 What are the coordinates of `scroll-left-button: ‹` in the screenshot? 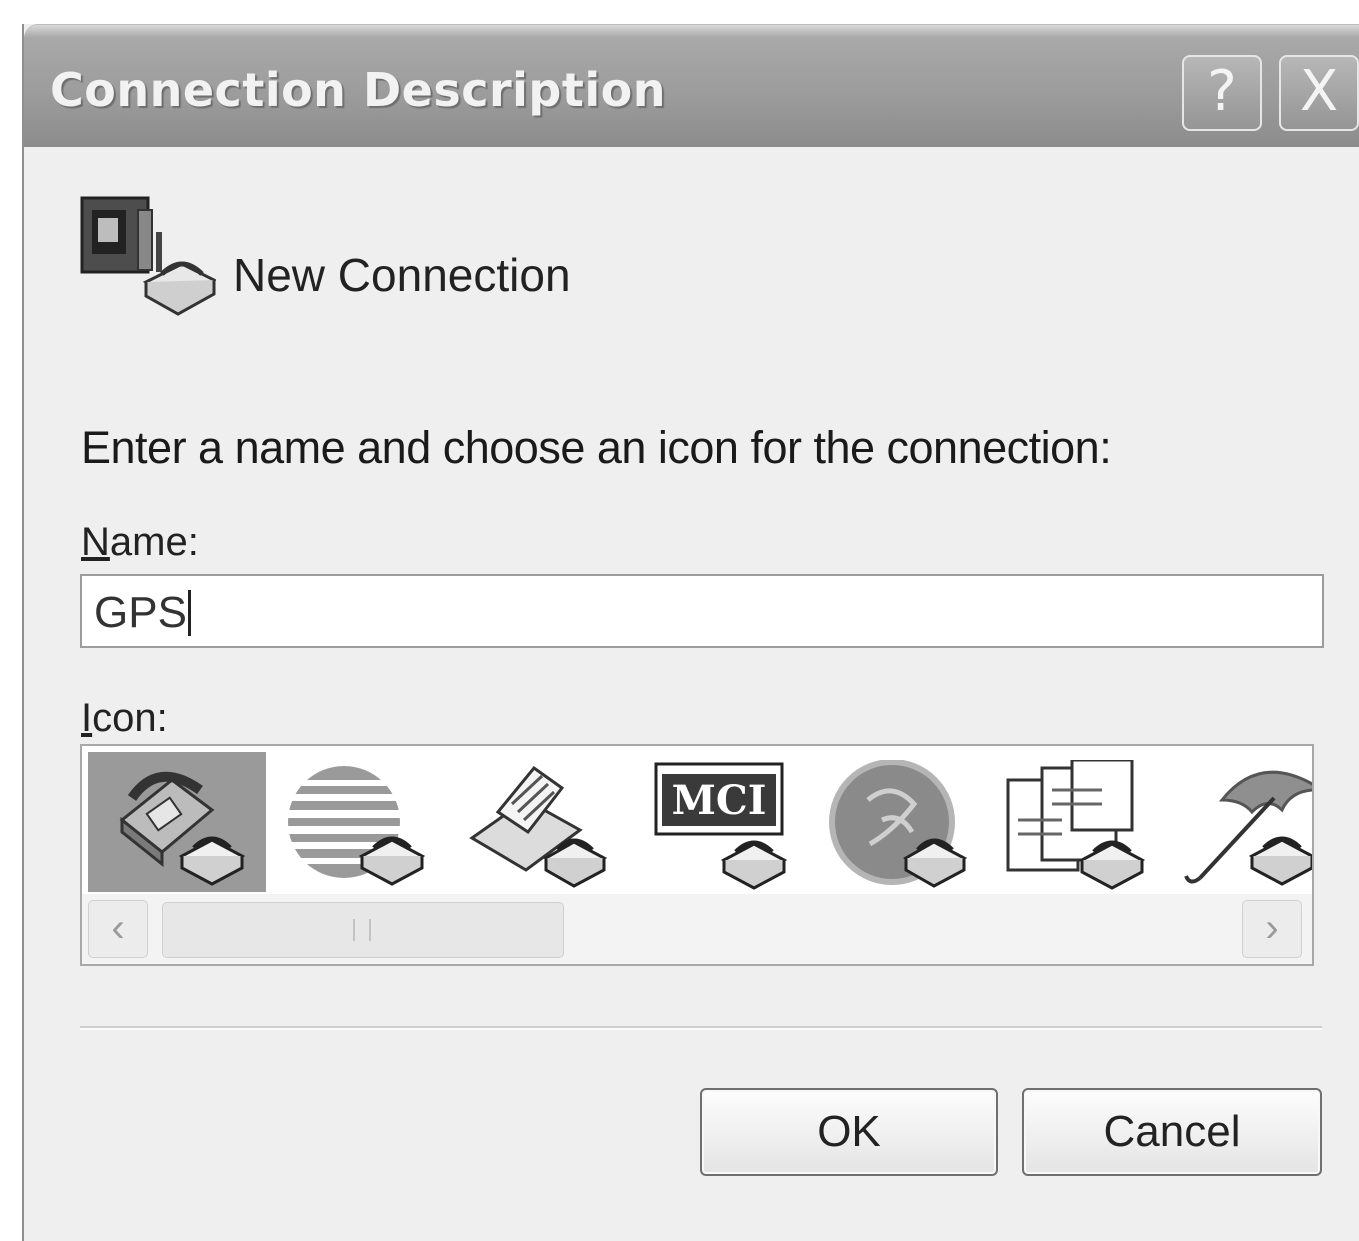 It's located at (118, 929).